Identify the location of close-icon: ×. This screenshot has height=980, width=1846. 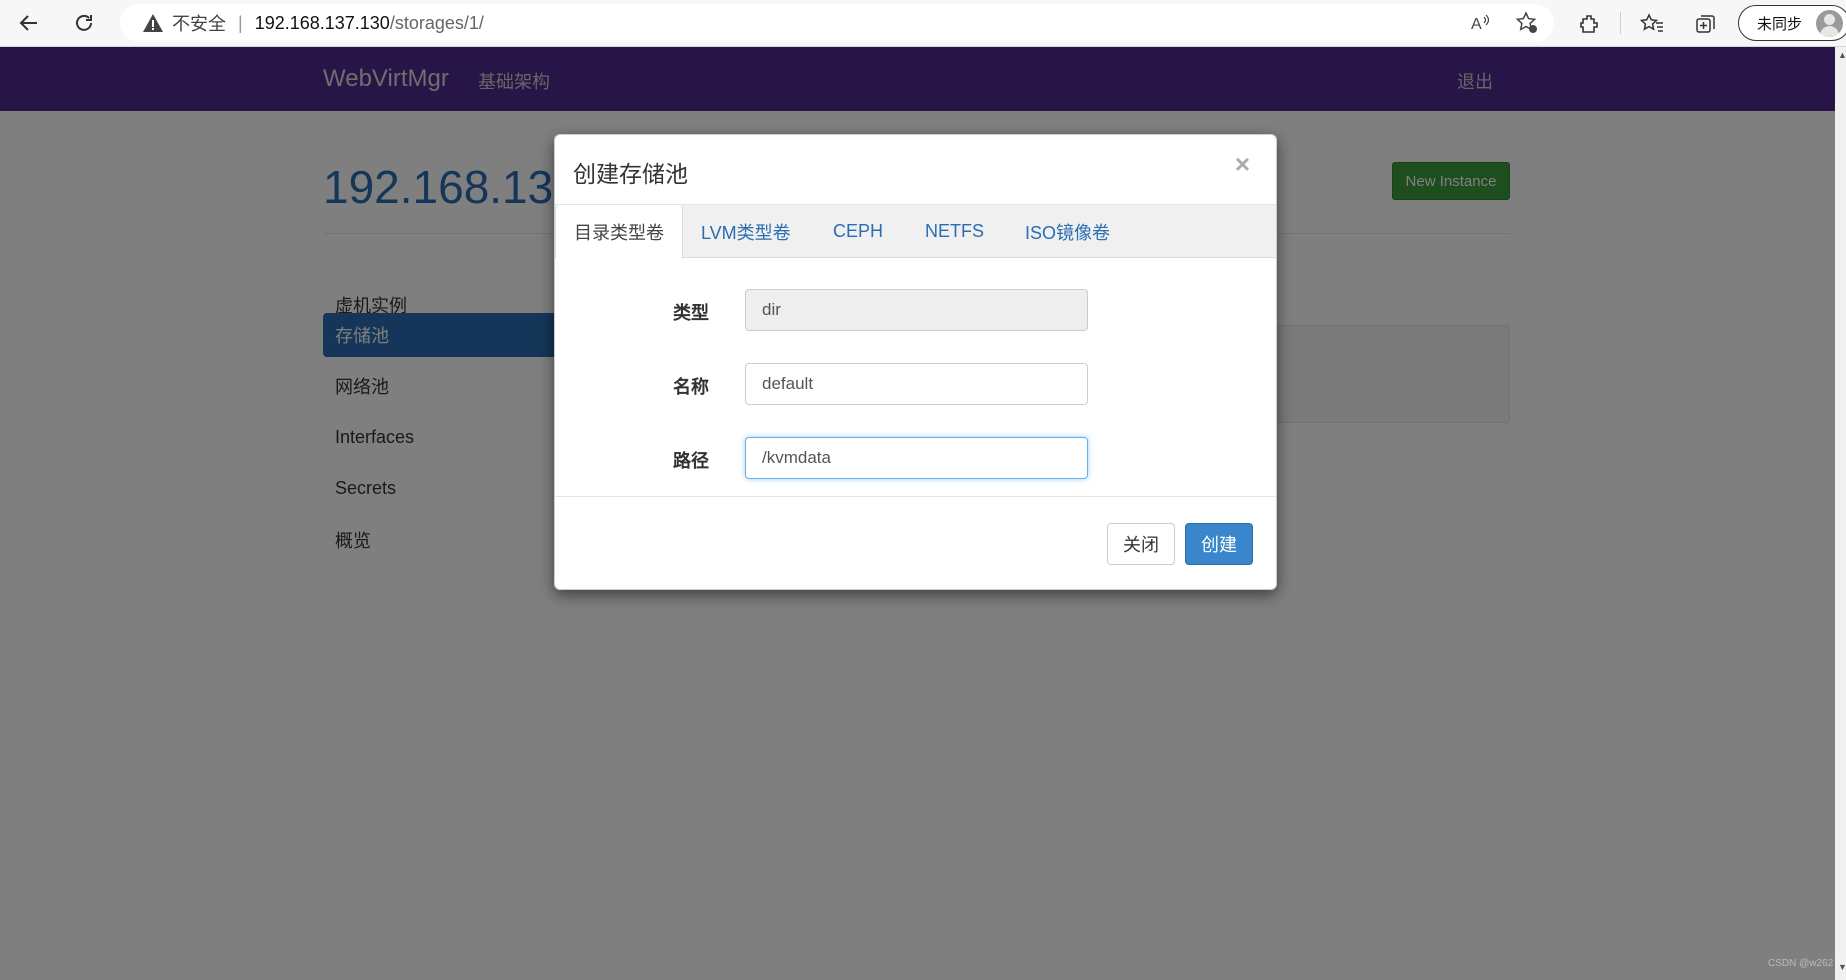
(1242, 164).